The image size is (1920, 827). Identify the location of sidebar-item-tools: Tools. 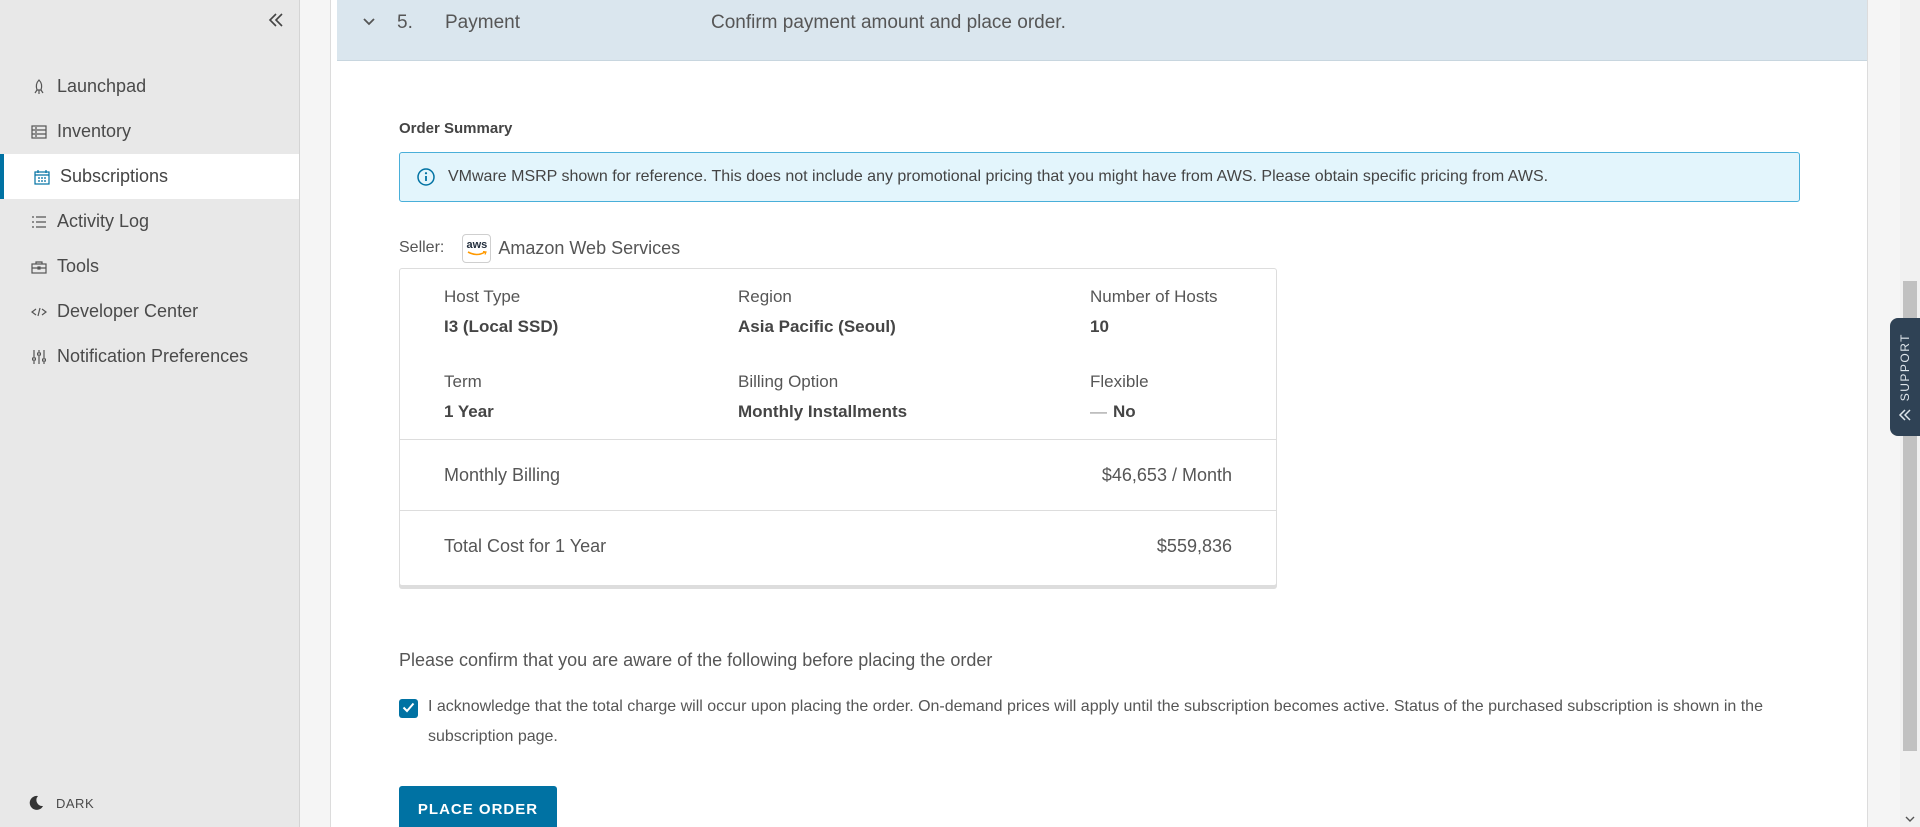
(149, 266).